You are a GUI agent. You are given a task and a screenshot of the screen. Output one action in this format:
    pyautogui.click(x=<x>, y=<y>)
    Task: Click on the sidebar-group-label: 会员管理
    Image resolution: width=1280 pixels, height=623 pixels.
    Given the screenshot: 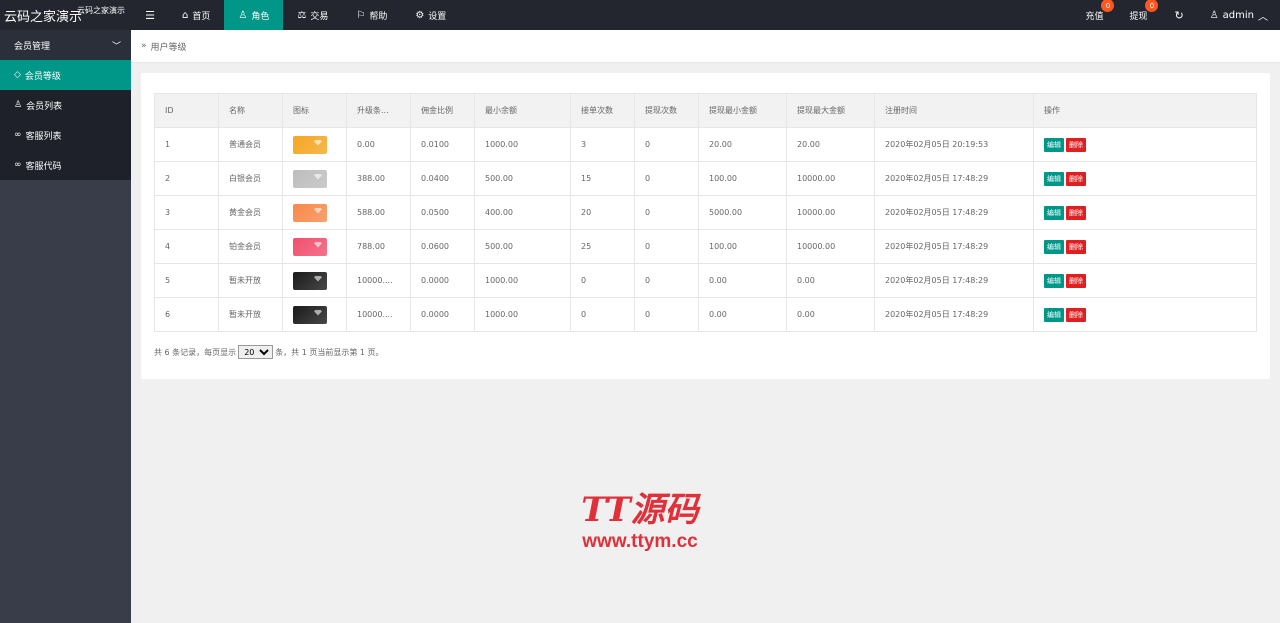 What is the action you would take?
    pyautogui.click(x=32, y=46)
    